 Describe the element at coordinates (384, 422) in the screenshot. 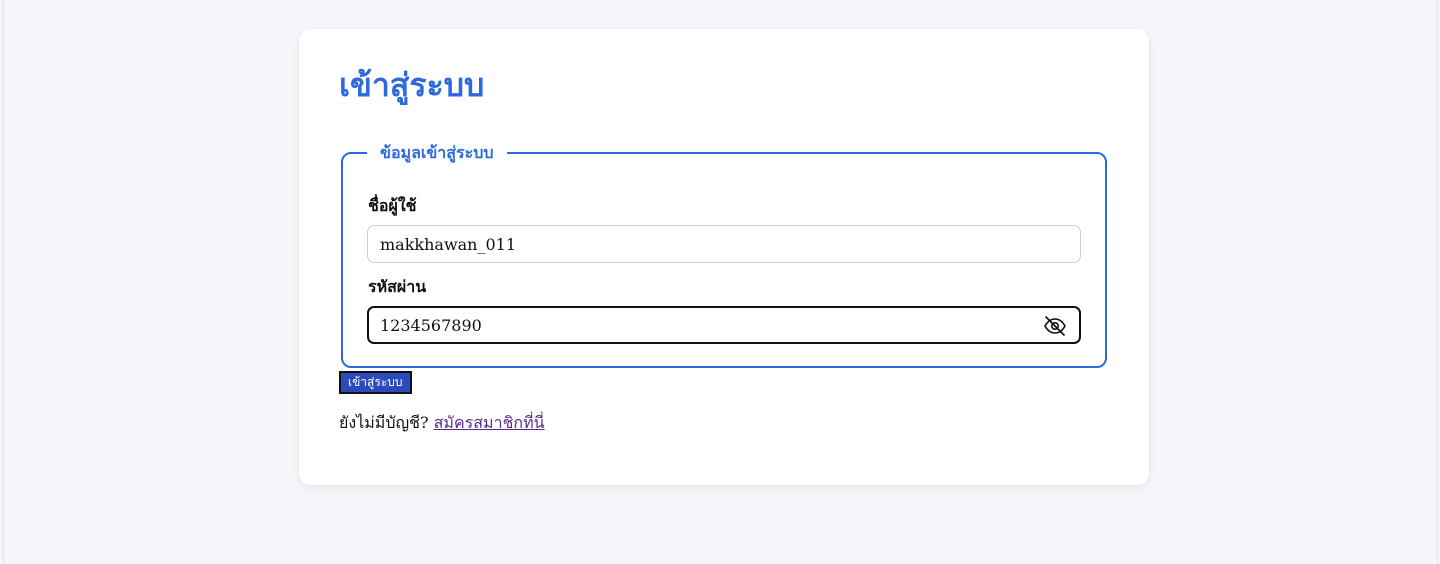

I see `register-prompt-text: ยังไม่มีบัญชี?` at that location.